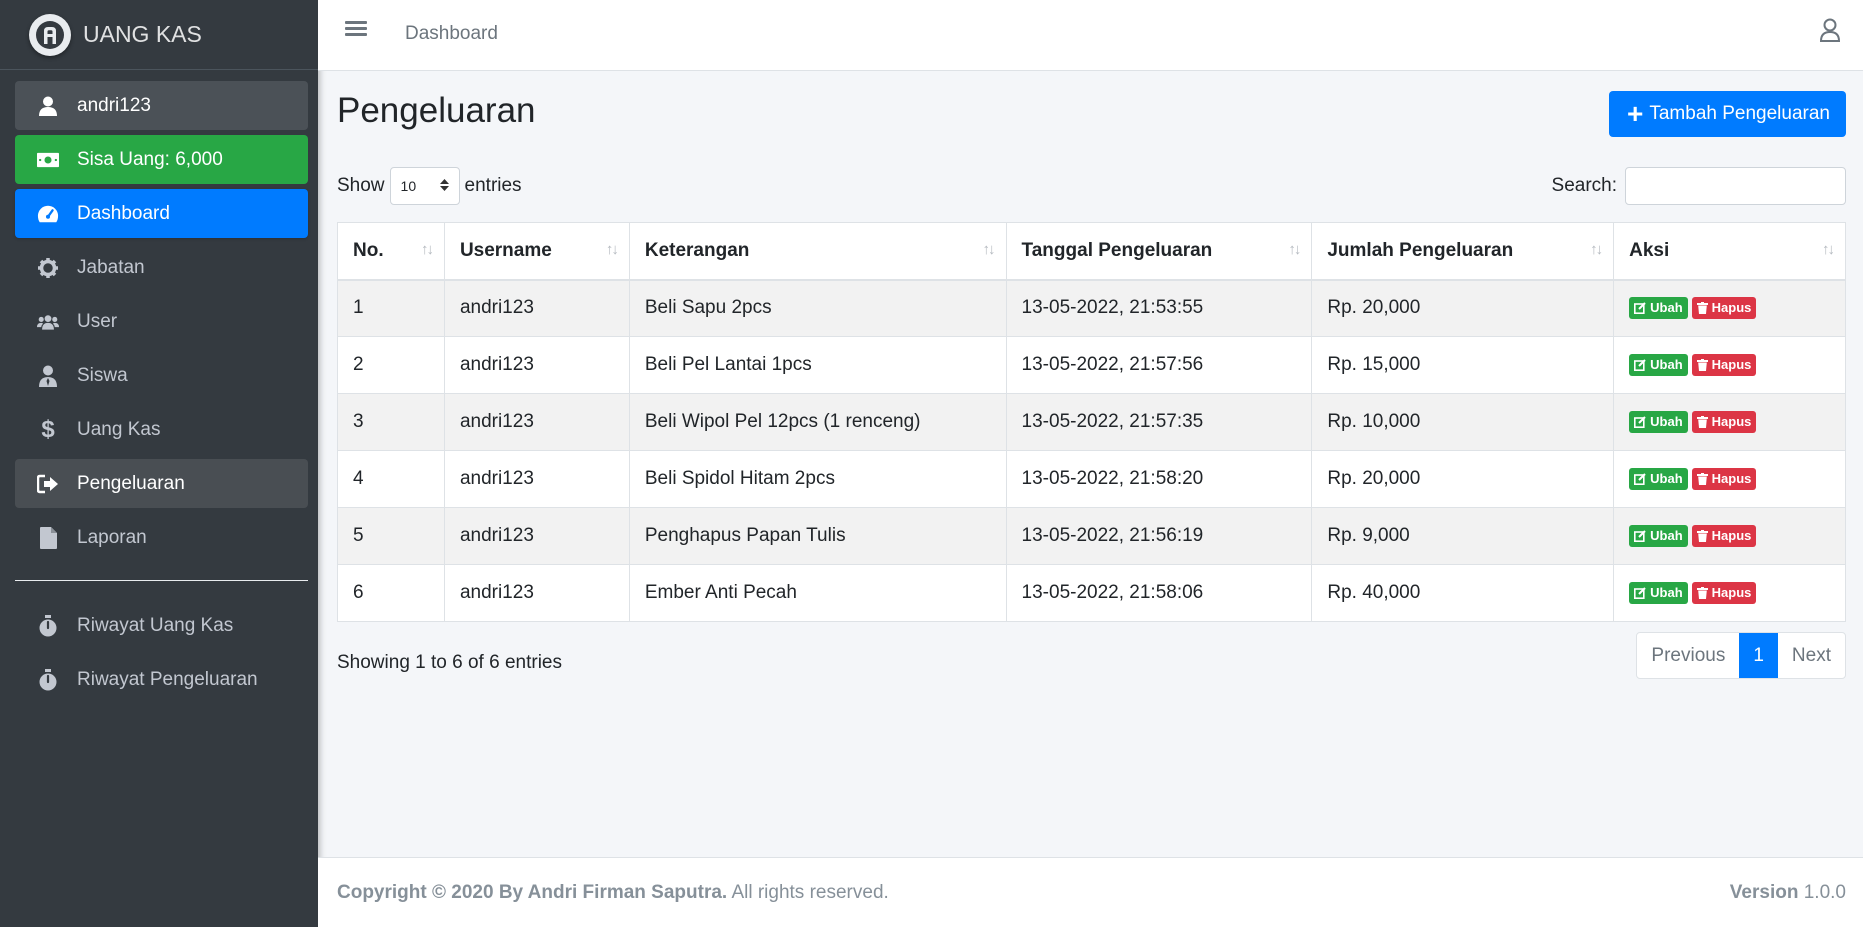  What do you see at coordinates (808, 892) in the screenshot?
I see `rights-text: All rights reserved.` at bounding box center [808, 892].